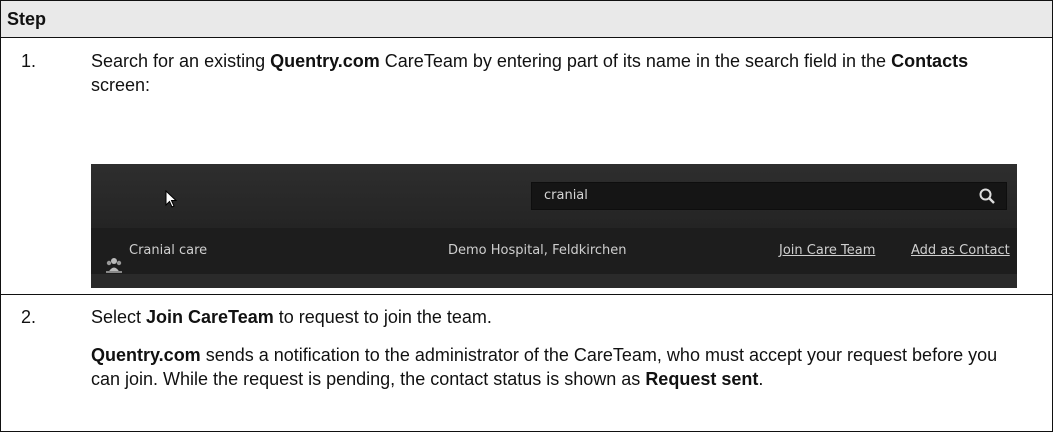 Image resolution: width=1053 pixels, height=432 pixels. I want to click on screenshot-footer, so click(554, 281).